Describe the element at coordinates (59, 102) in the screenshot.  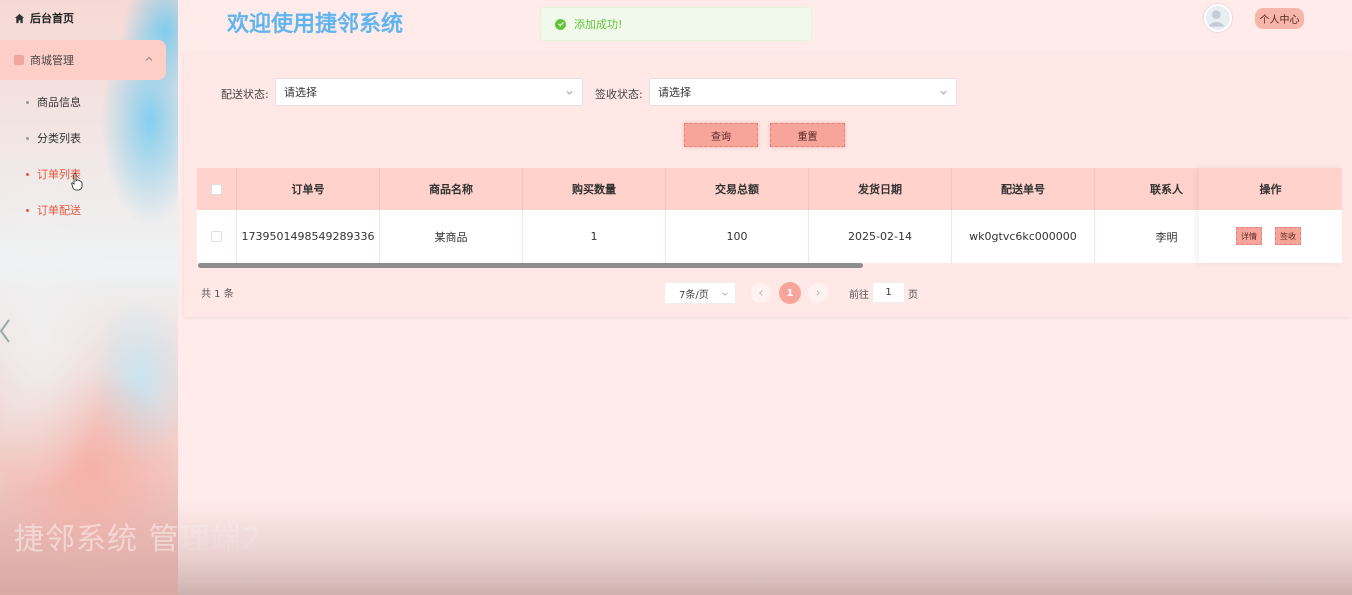
I see `sidebar-item-label: 商品信息` at that location.